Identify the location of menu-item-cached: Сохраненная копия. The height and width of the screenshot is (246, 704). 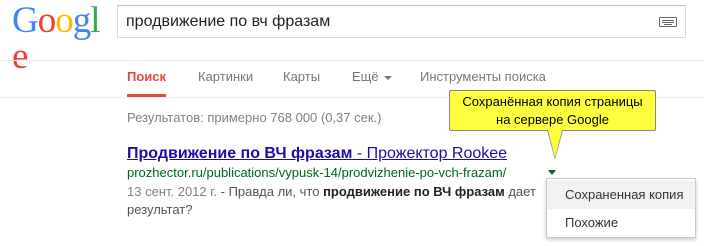
(621, 195).